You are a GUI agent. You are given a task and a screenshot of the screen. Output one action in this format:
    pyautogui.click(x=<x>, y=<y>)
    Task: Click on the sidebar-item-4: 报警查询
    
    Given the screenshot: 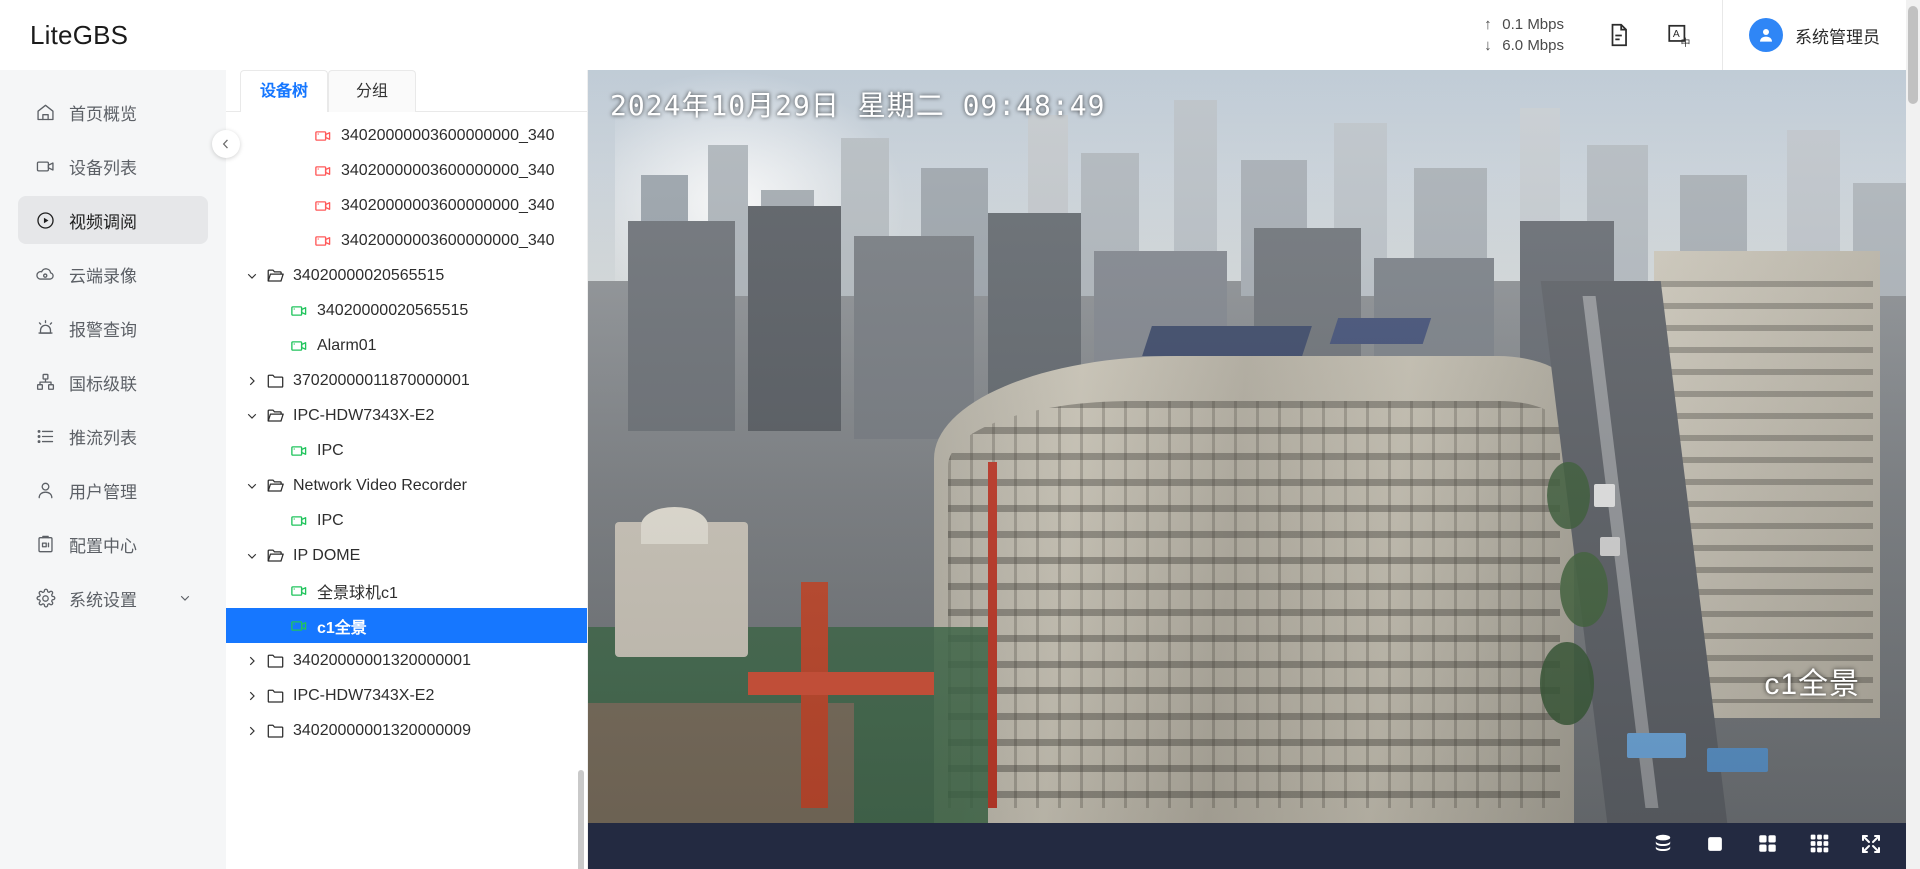 What is the action you would take?
    pyautogui.click(x=113, y=328)
    